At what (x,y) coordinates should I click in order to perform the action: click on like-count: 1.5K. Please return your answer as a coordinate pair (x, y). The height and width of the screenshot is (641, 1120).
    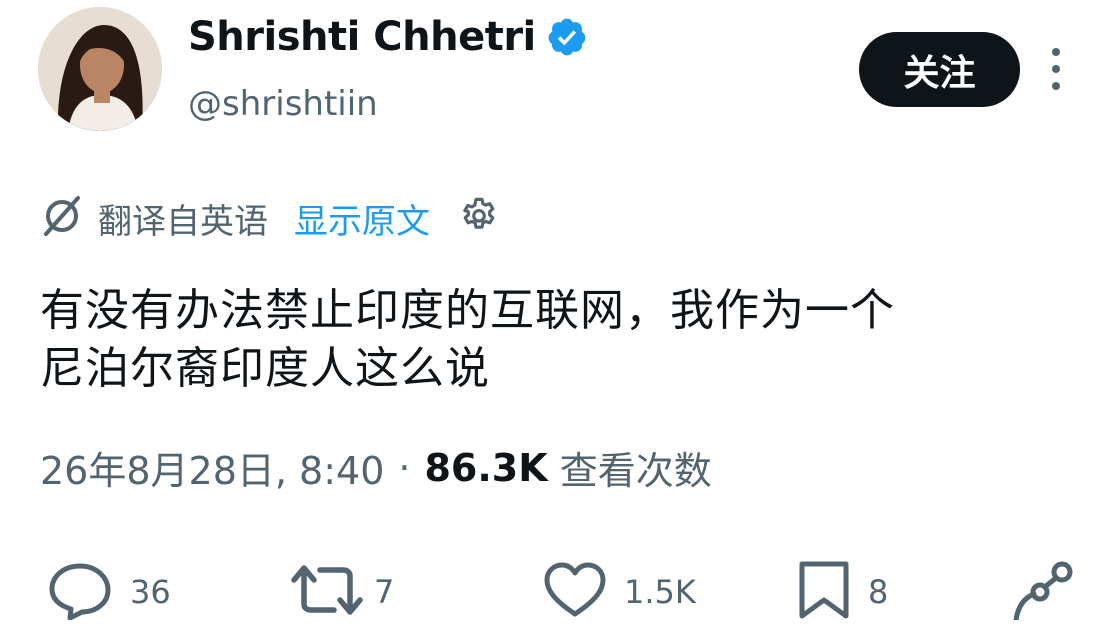
    Looking at the image, I should click on (660, 592).